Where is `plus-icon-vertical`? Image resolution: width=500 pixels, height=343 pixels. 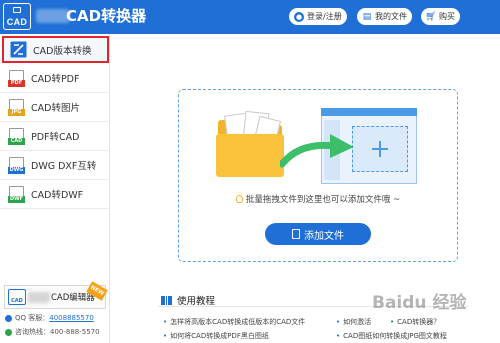
plus-icon-vertical is located at coordinates (380, 149).